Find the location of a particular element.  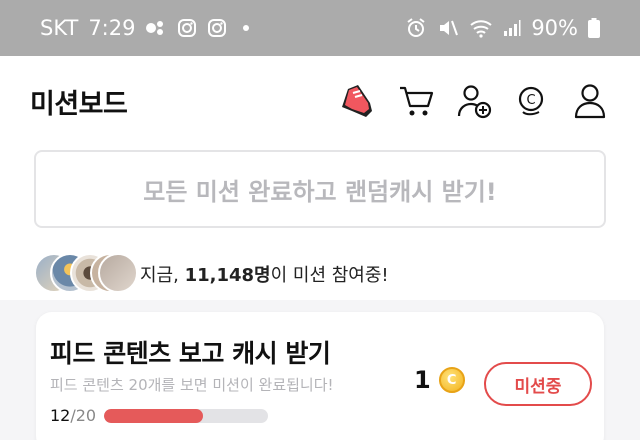

participants-suffix: 이 미션 참여중! is located at coordinates (329, 275).